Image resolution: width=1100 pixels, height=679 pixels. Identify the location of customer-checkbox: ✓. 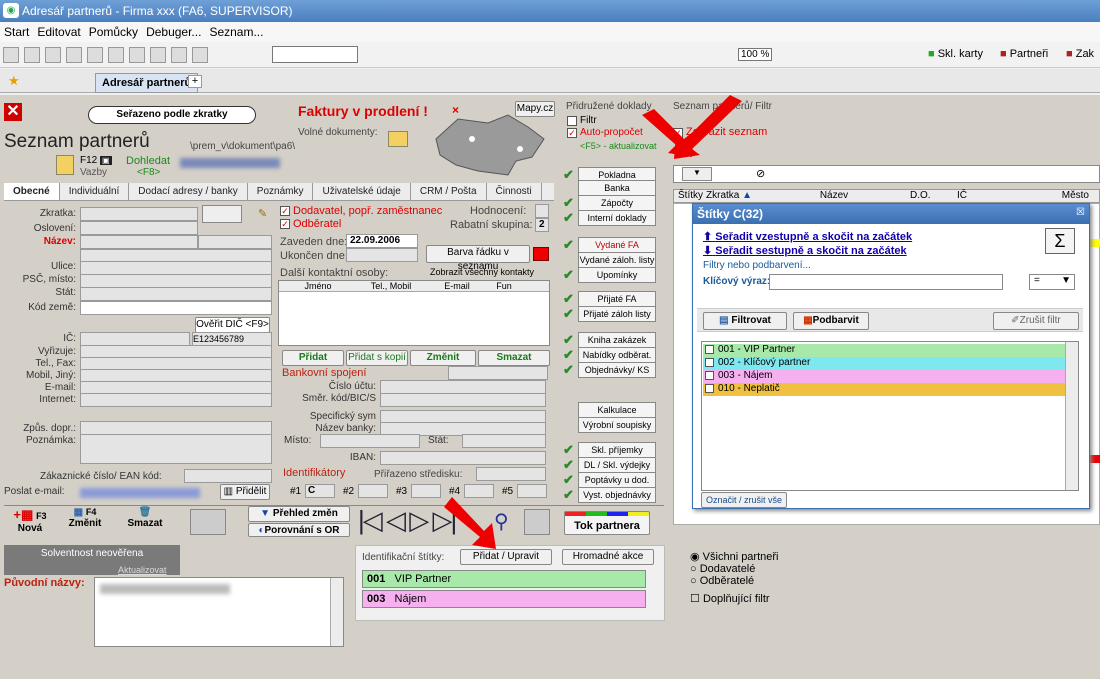
(285, 224).